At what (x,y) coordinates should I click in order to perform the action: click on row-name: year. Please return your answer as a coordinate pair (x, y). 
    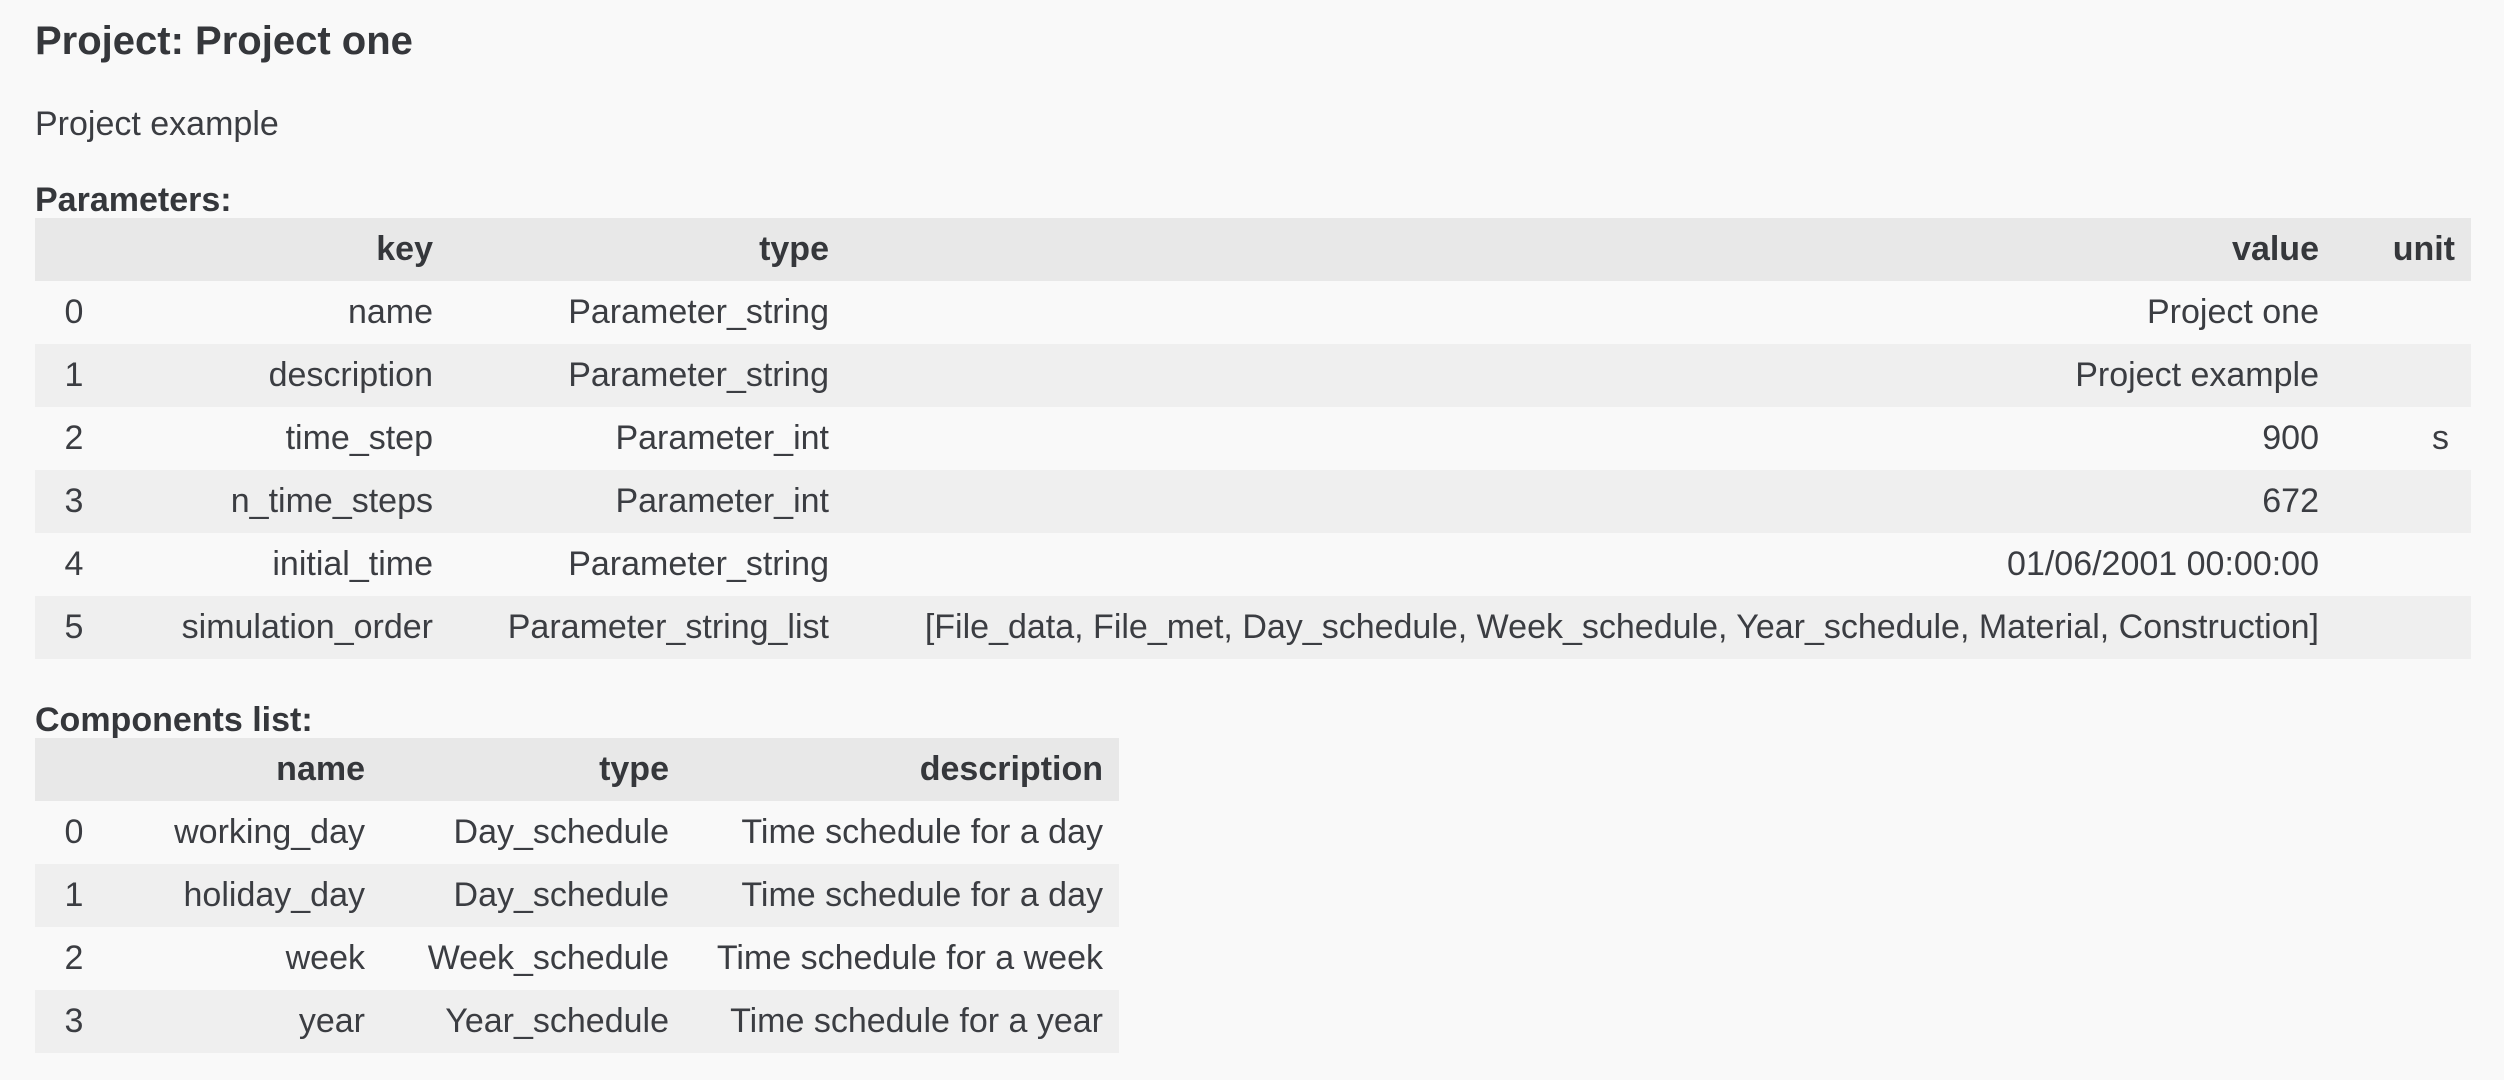
    Looking at the image, I should click on (243, 1021).